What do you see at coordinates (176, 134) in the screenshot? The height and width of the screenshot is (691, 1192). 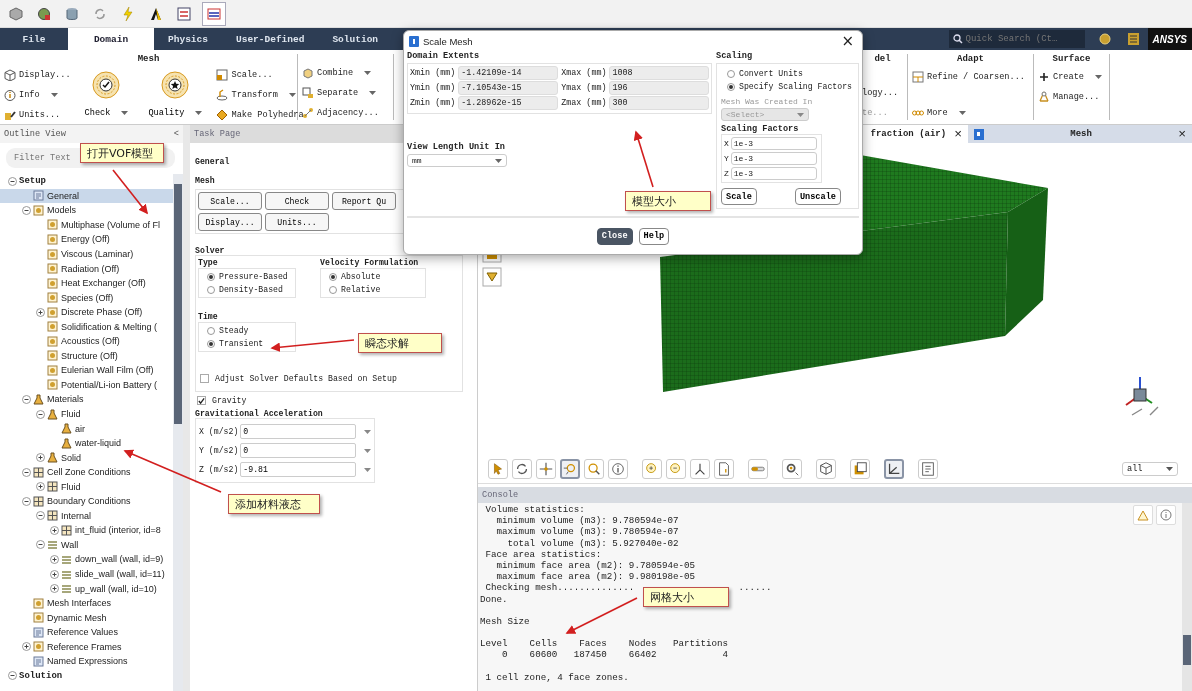 I see `collapse-button: <` at bounding box center [176, 134].